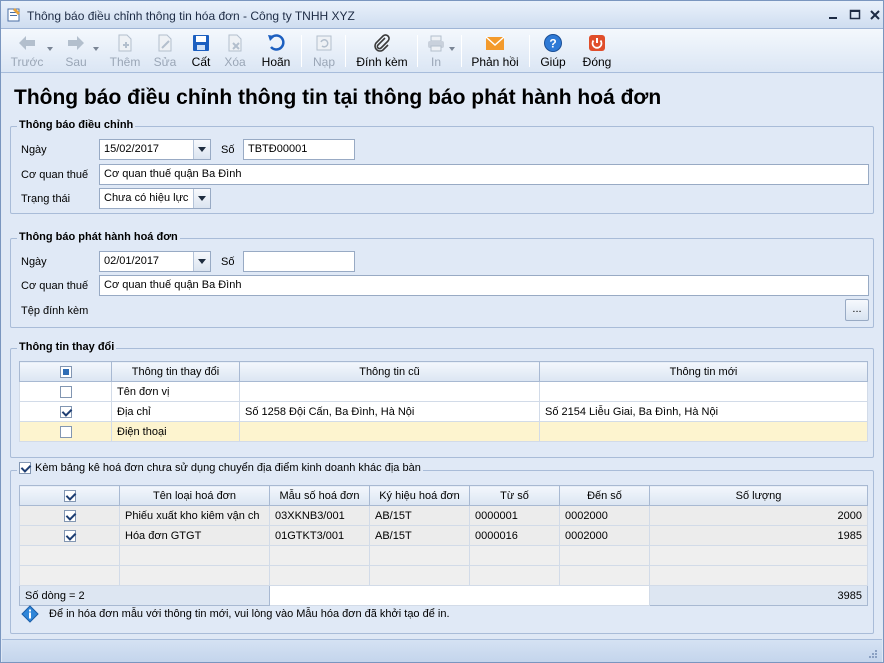  What do you see at coordinates (76, 125) in the screenshot?
I see `group-title: Thông báo điều chỉnh` at bounding box center [76, 125].